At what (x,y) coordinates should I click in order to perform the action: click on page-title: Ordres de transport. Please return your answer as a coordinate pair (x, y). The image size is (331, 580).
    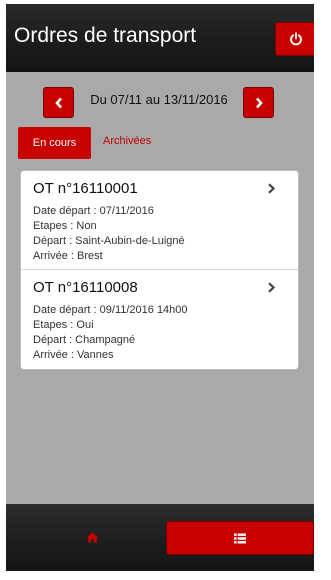
    Looking at the image, I should click on (105, 35).